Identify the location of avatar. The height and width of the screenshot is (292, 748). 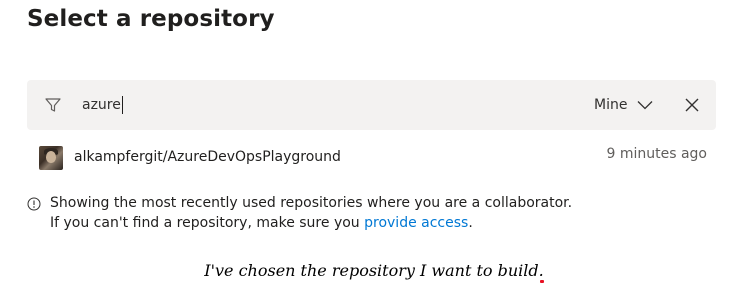
(51, 158).